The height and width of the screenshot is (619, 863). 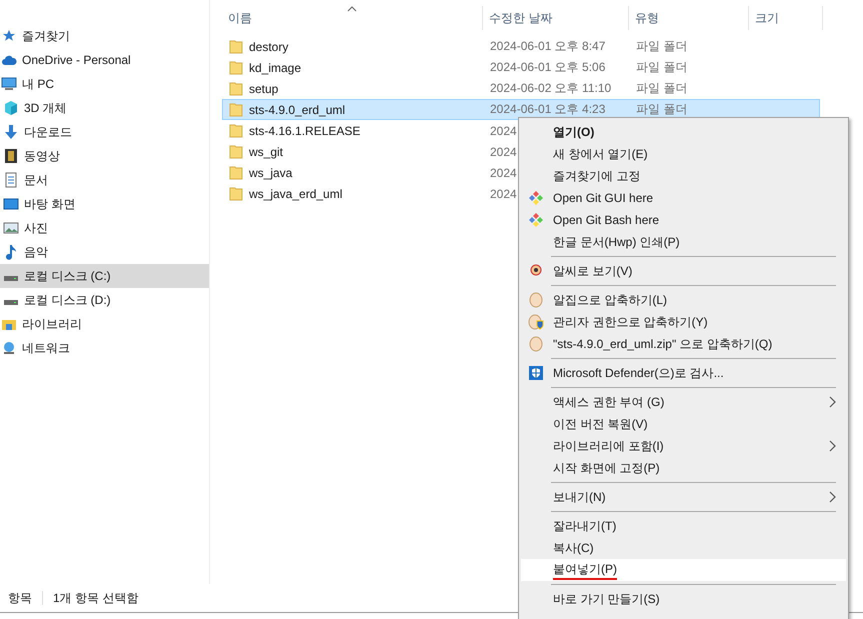 I want to click on modified-date: 2024-06-01 오후 4:23, so click(x=548, y=109).